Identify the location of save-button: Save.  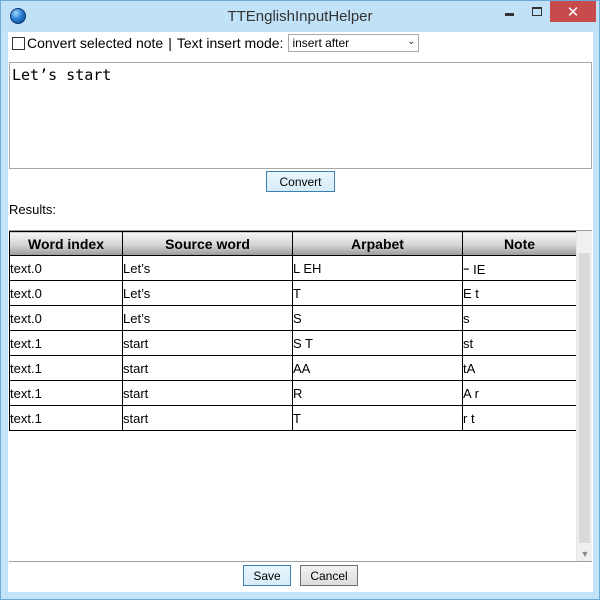
(267, 575).